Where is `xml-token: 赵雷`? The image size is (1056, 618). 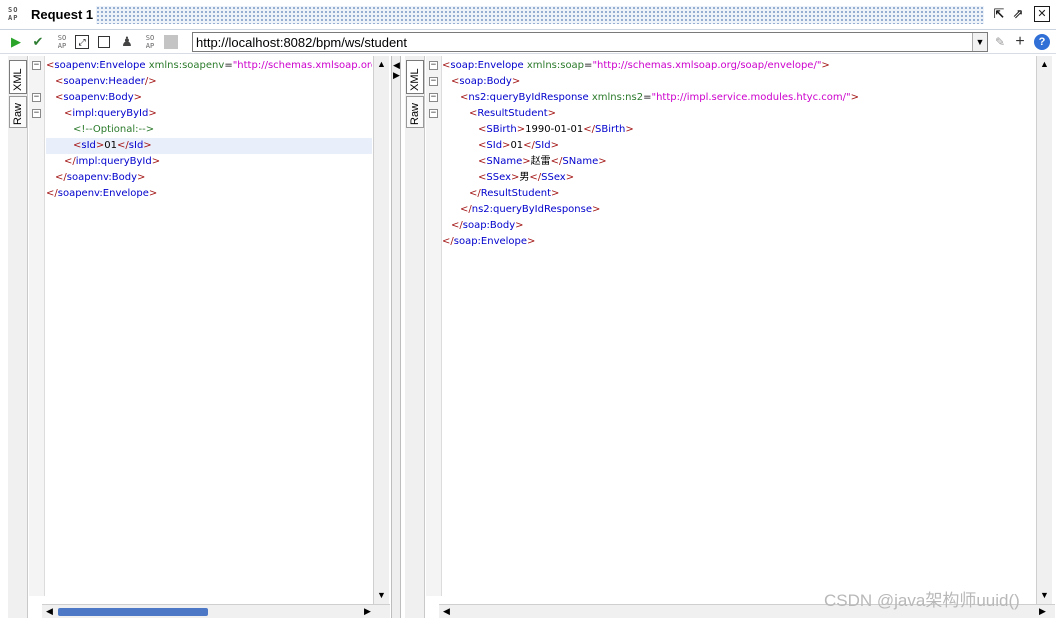 xml-token: 赵雷 is located at coordinates (540, 161).